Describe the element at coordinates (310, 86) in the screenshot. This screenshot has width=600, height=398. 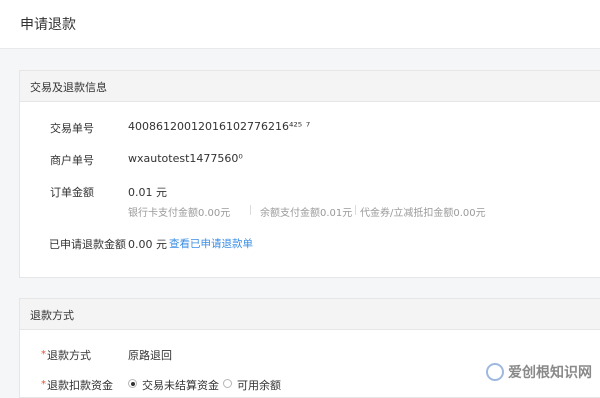
I see `trade-info-panel-header: 交易及退款信息` at that location.